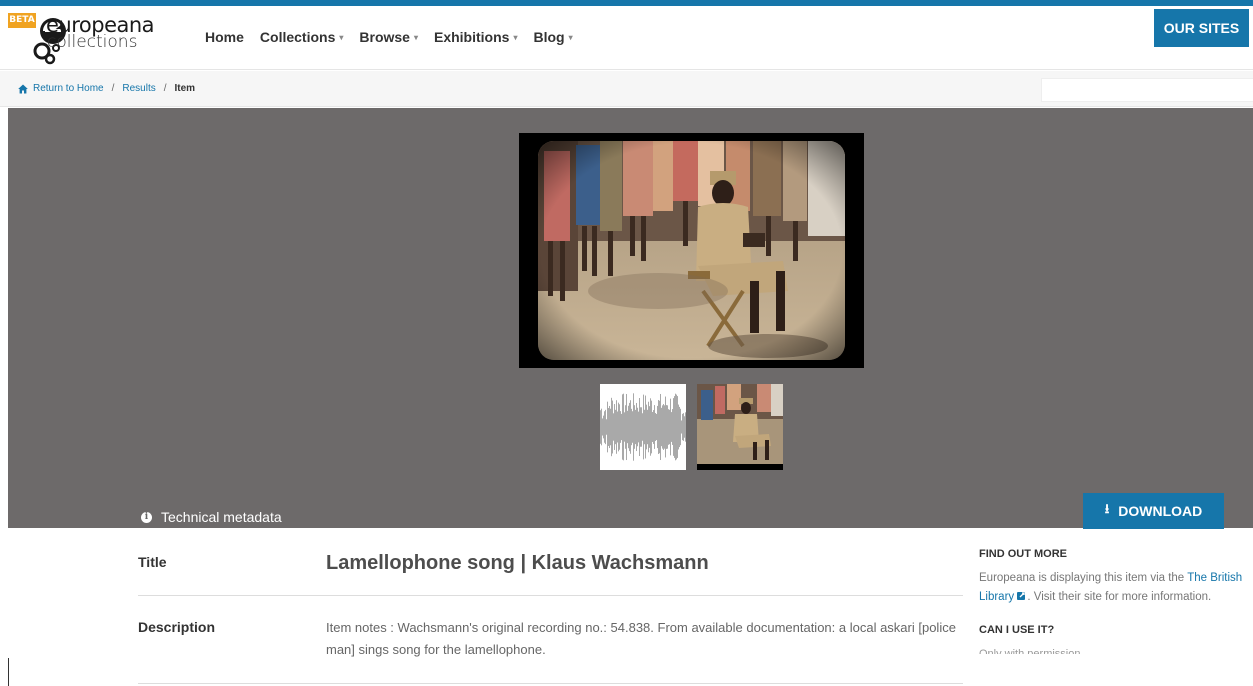 This screenshot has width=1253, height=686. I want to click on nav-blog-label: Blog, so click(549, 37).